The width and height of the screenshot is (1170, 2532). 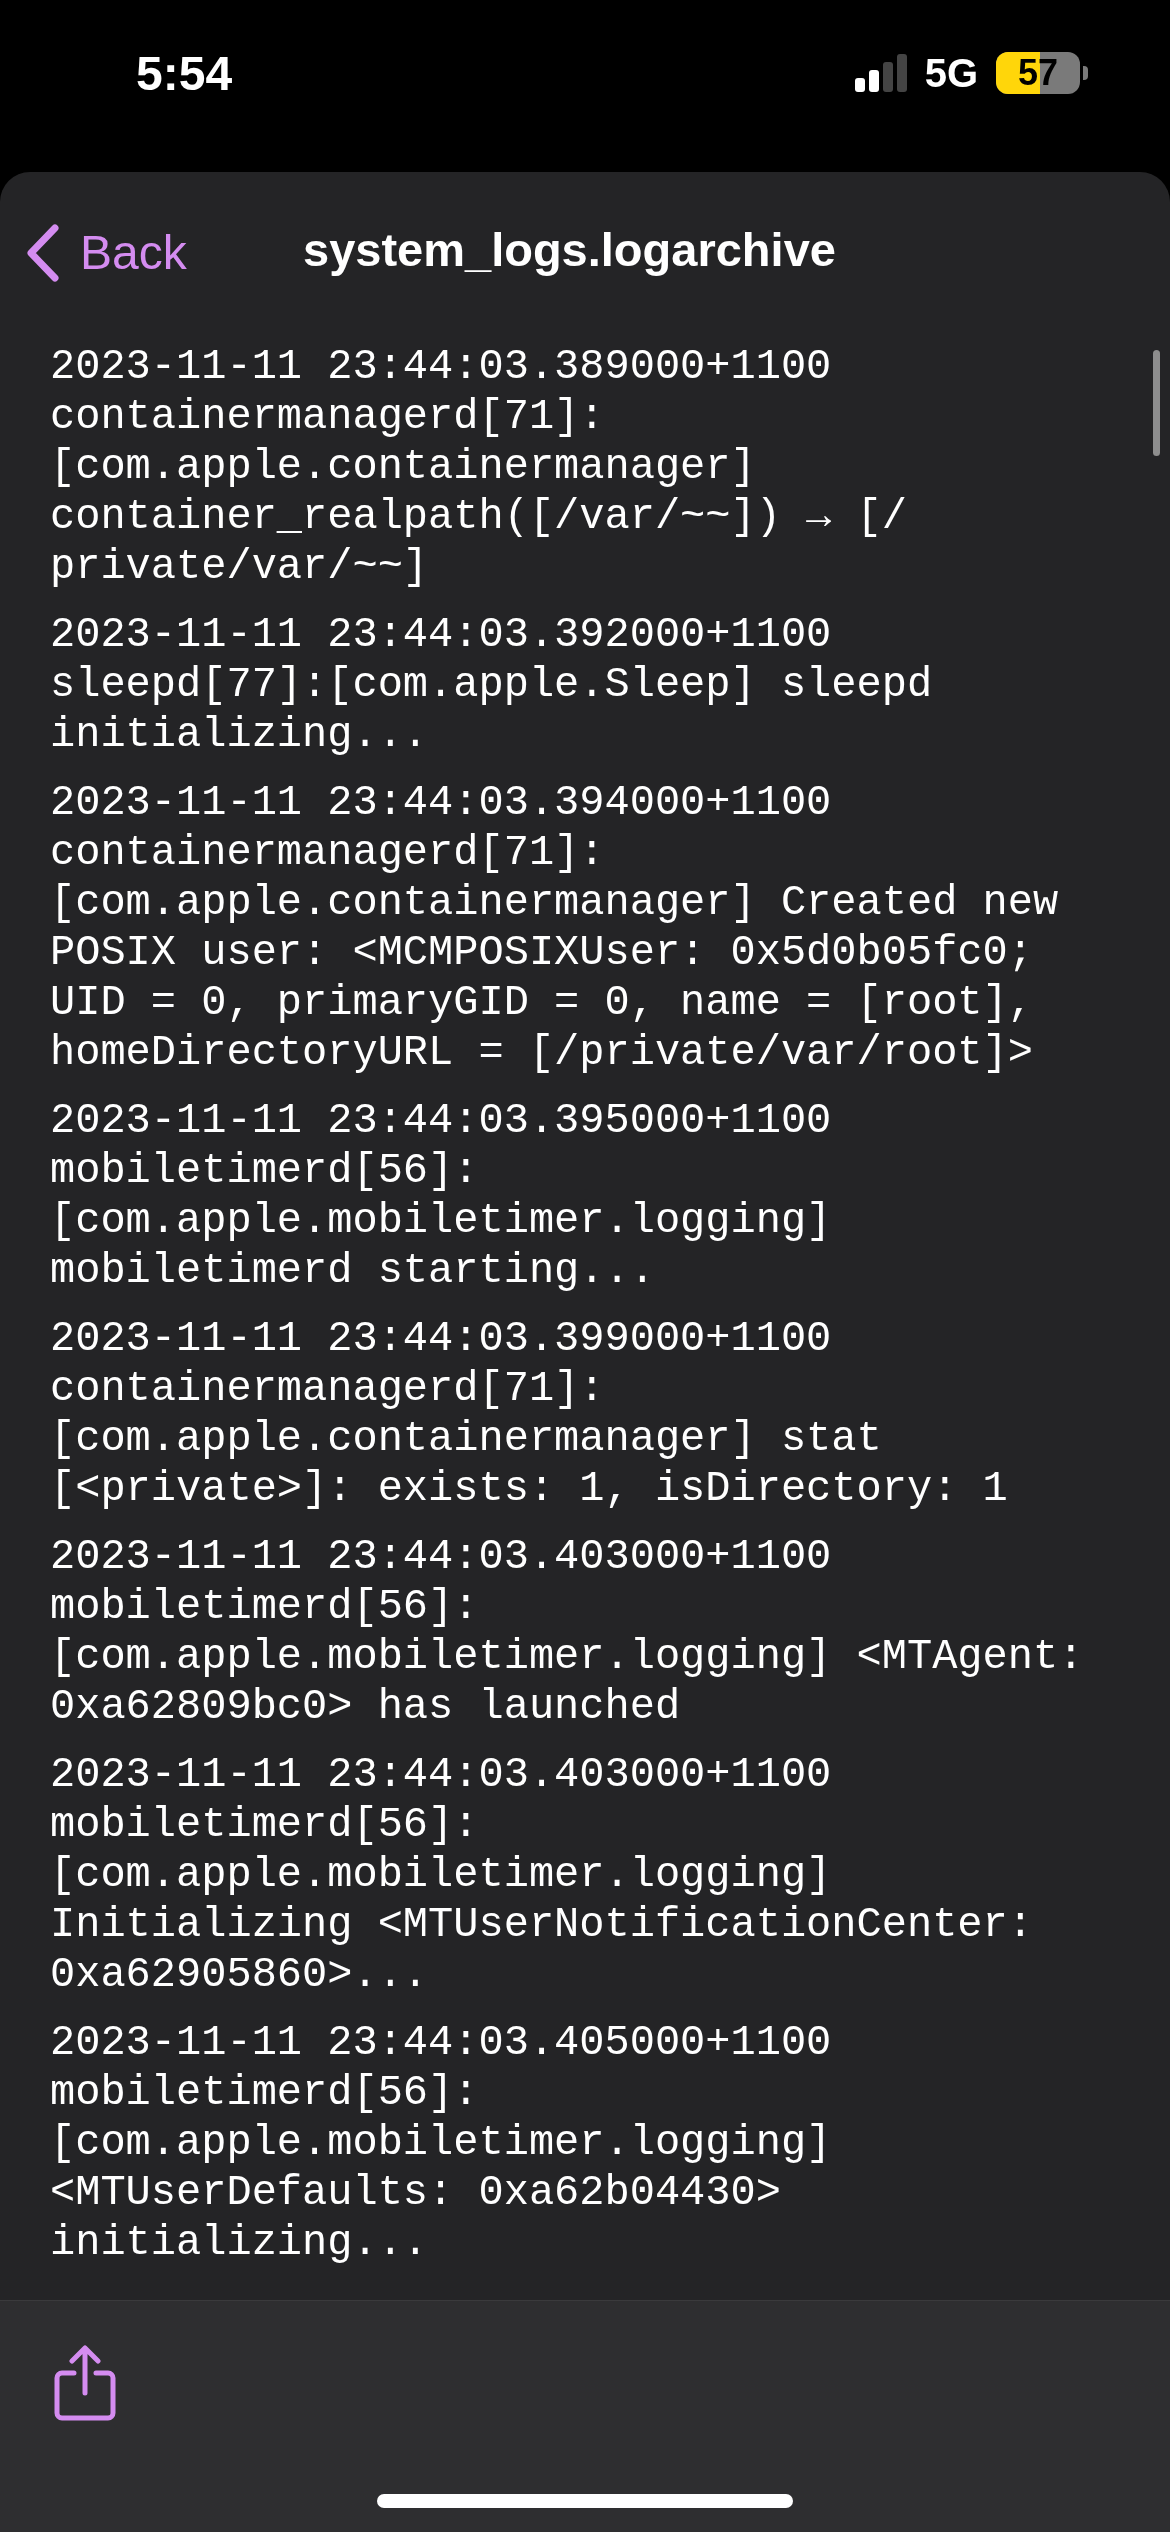 What do you see at coordinates (1042, 73) in the screenshot?
I see `battery-indicator: 57` at bounding box center [1042, 73].